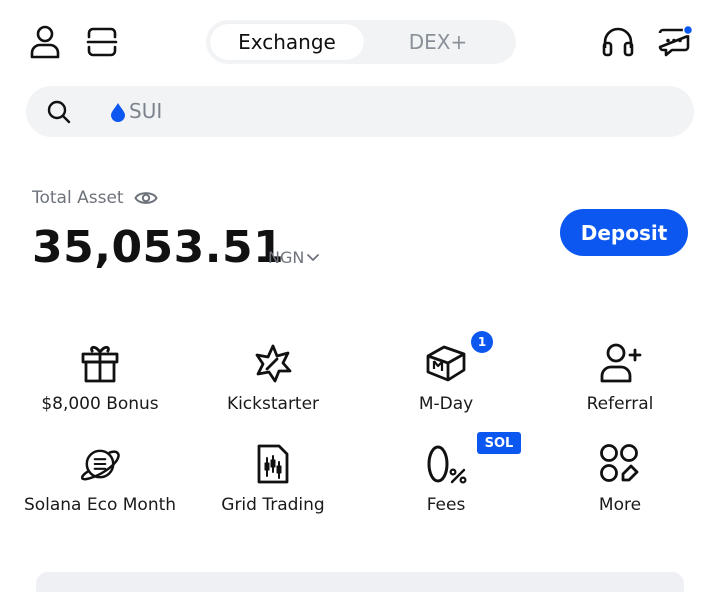 This screenshot has width=720, height=592. What do you see at coordinates (273, 391) in the screenshot?
I see `shortcut-kickstarter: Kickstarter` at bounding box center [273, 391].